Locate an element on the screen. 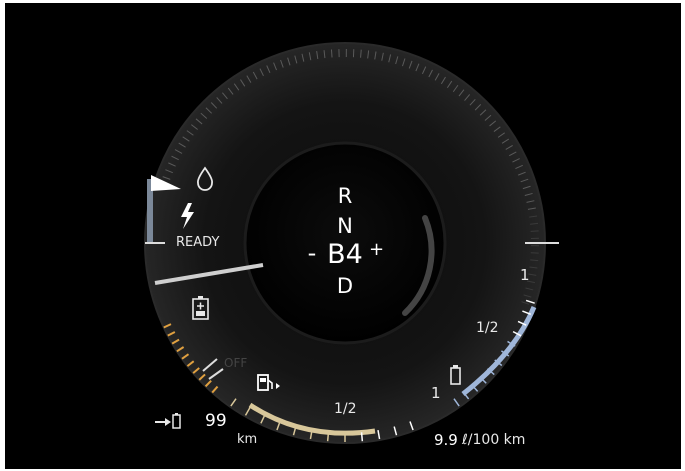  range-arrow-battery-icon is located at coordinates (168, 421).